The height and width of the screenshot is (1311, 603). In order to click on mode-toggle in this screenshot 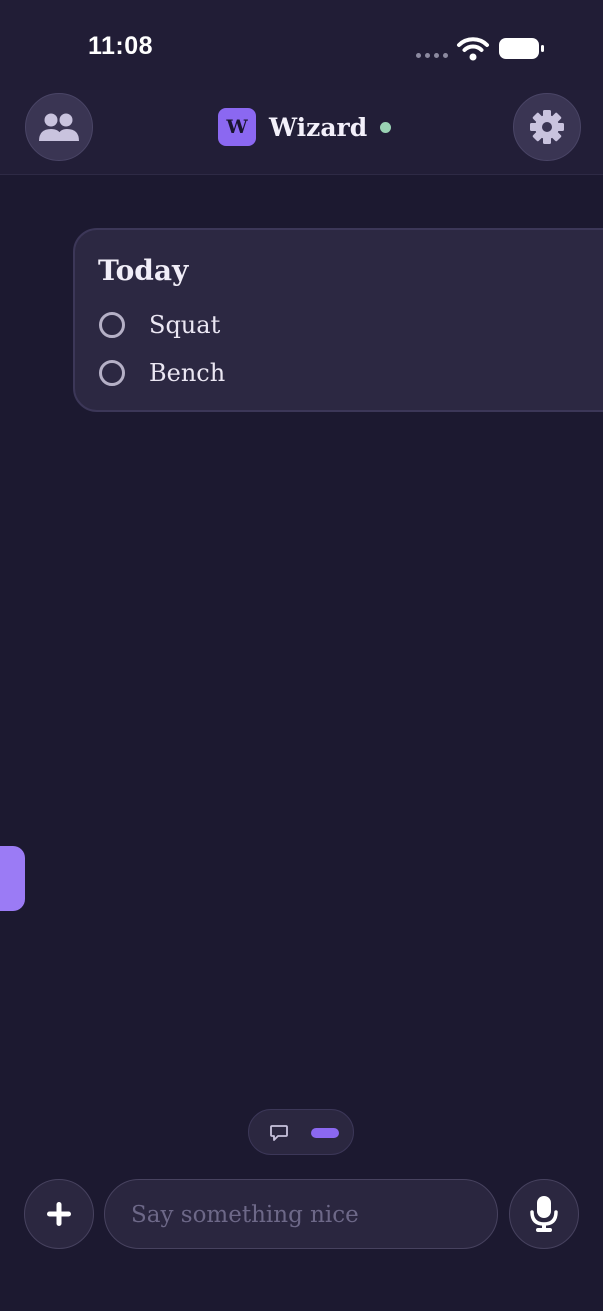, I will do `click(301, 1132)`.